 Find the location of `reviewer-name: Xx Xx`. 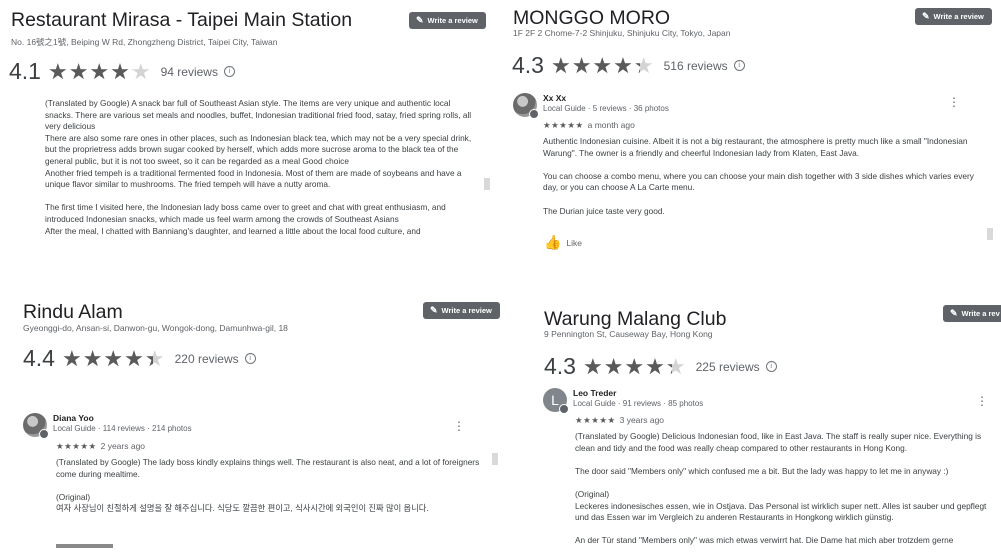

reviewer-name: Xx Xx is located at coordinates (606, 98).